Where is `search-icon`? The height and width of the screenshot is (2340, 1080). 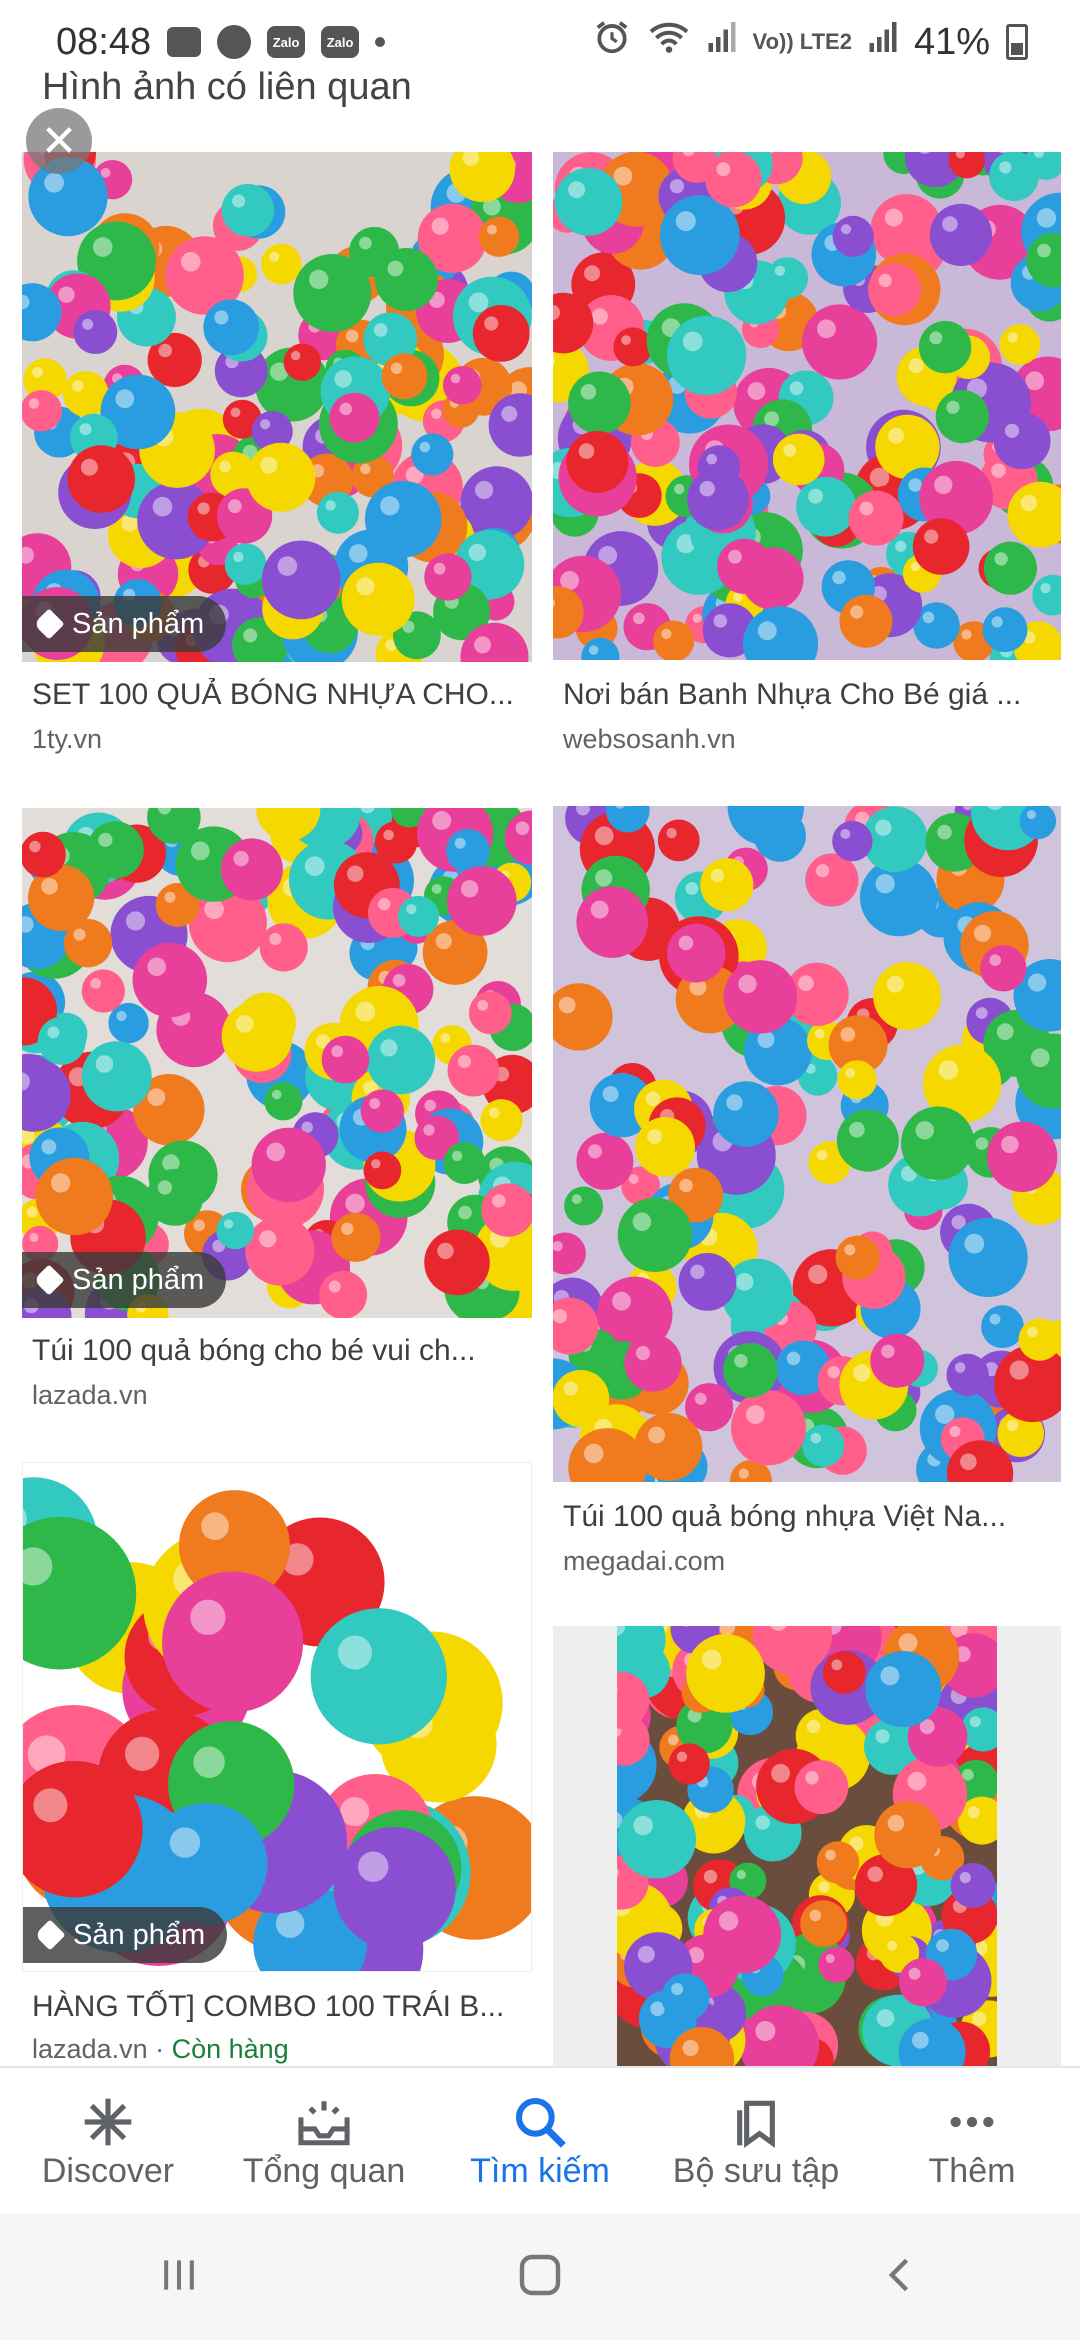 search-icon is located at coordinates (540, 2122).